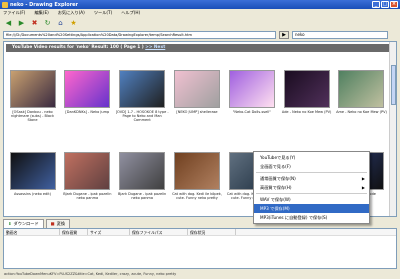 This screenshot has height=279, width=400. I want to click on download-icon: ⬇, so click(10, 223).